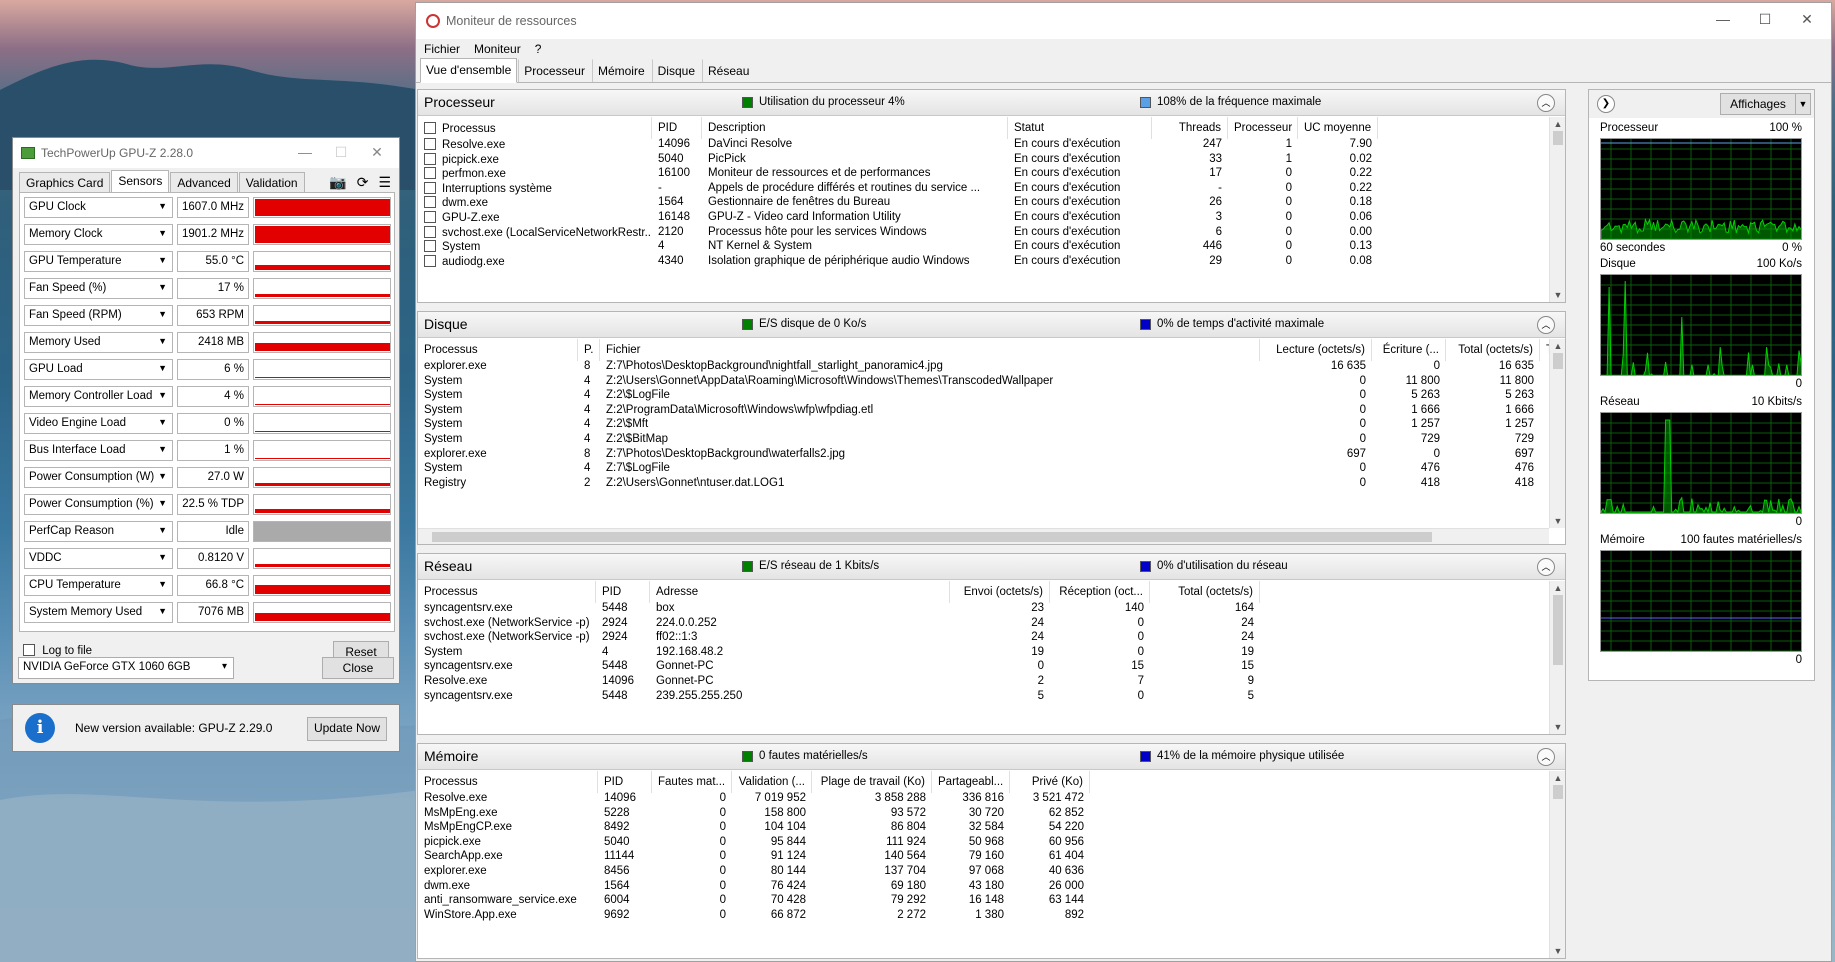 The height and width of the screenshot is (962, 1835). What do you see at coordinates (204, 182) in the screenshot?
I see `tab-advanced: Advanced` at bounding box center [204, 182].